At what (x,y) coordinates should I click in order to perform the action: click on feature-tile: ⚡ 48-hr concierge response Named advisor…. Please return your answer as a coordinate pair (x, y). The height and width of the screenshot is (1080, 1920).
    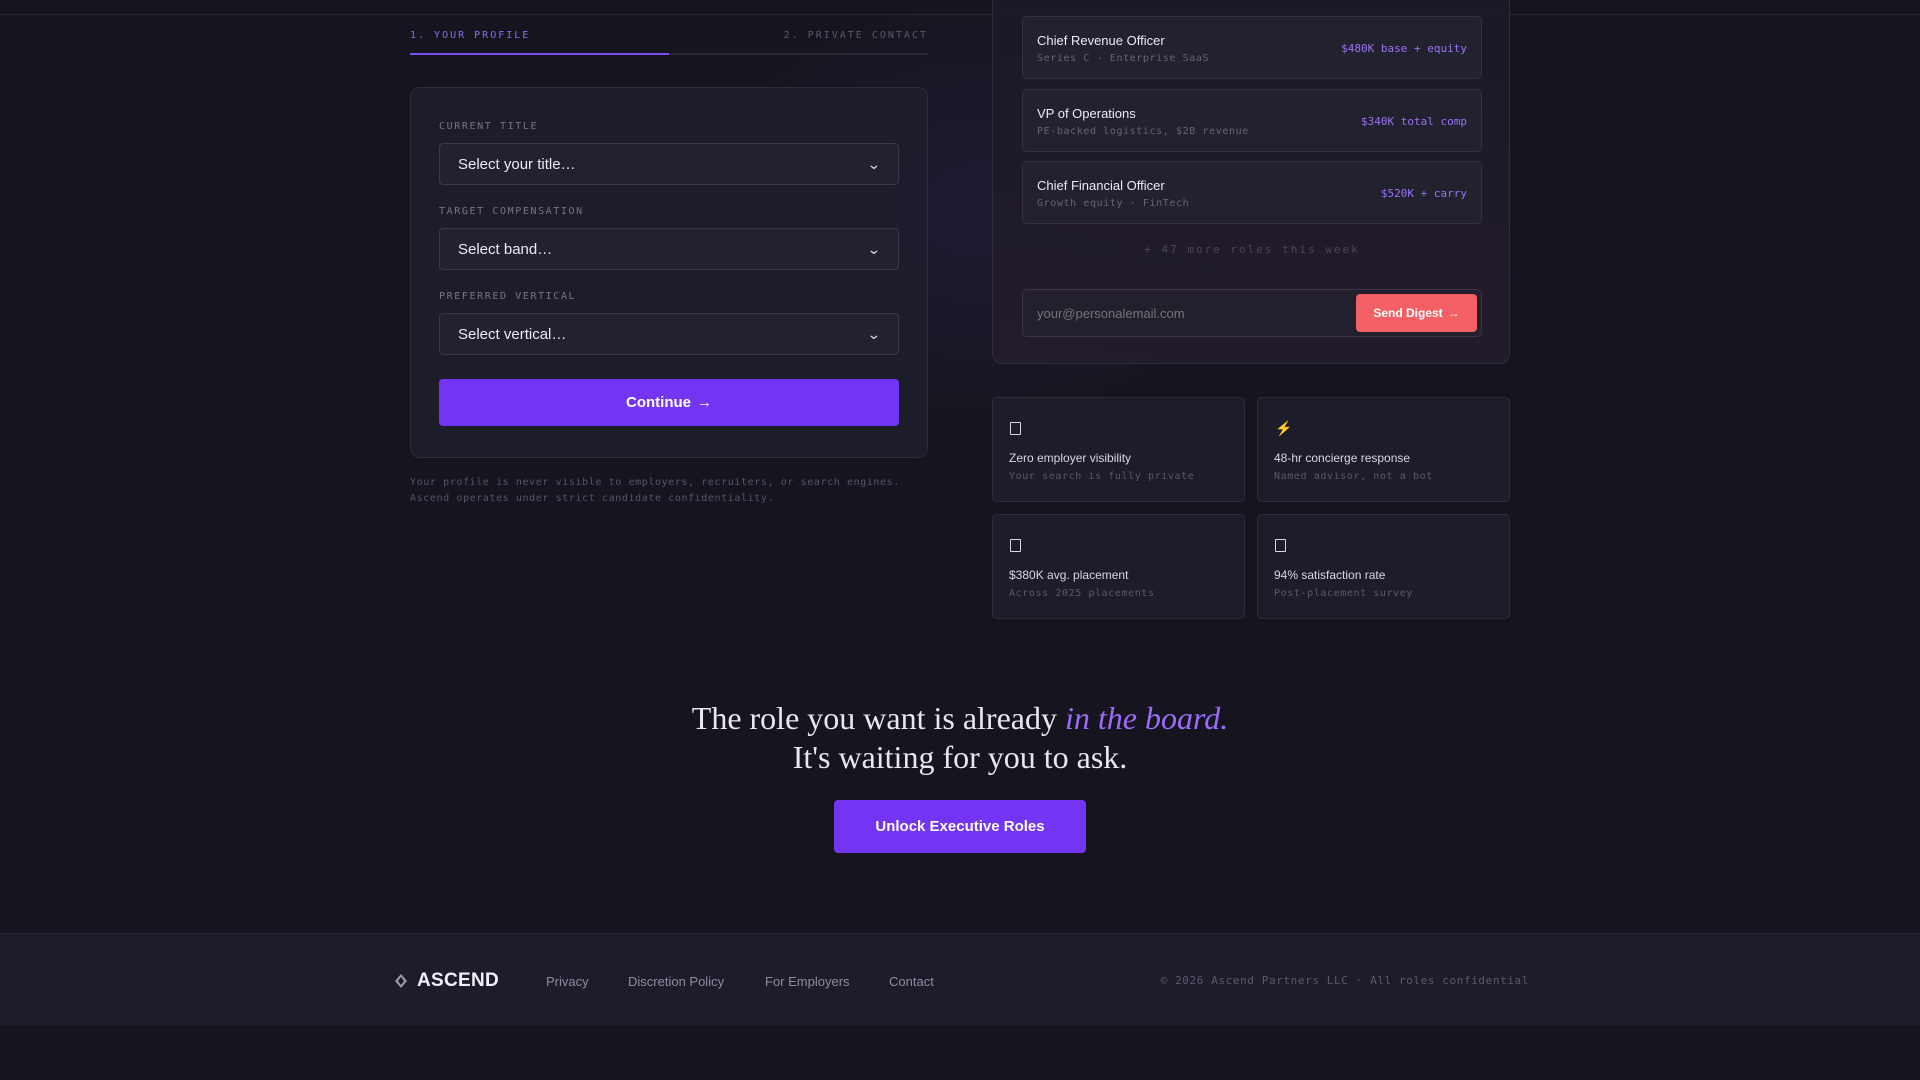
    Looking at the image, I should click on (1383, 449).